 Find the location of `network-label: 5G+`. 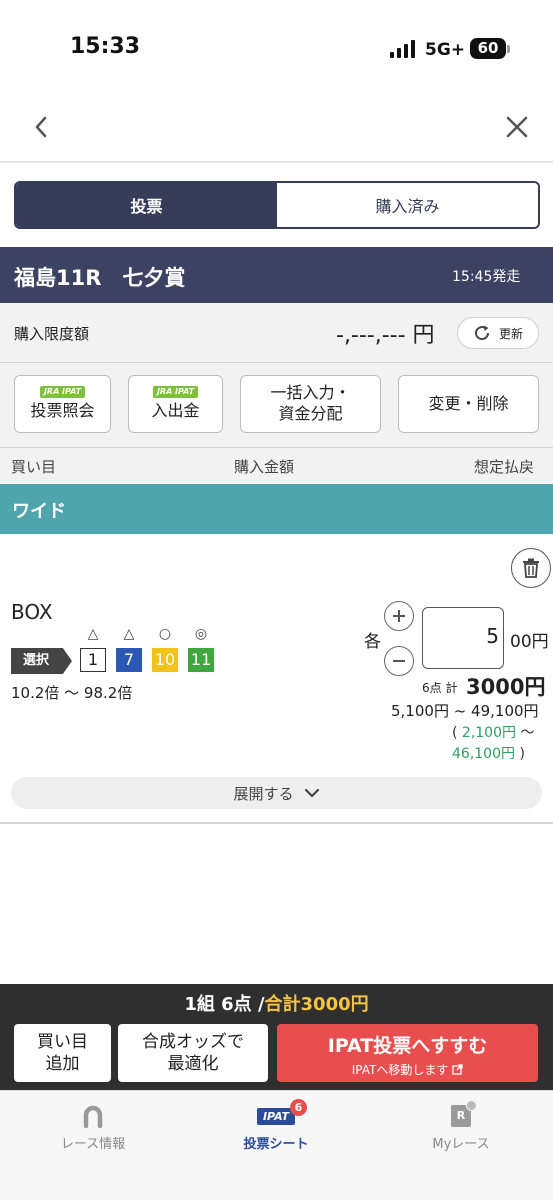

network-label: 5G+ is located at coordinates (445, 50).